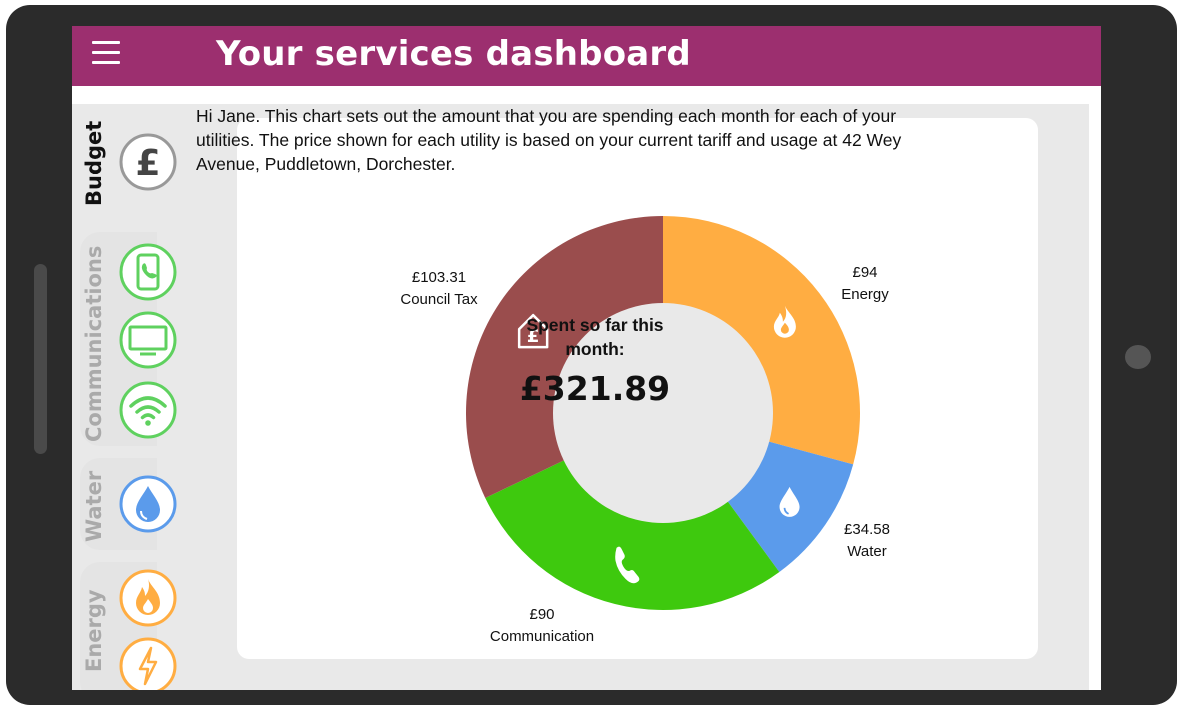 This screenshot has width=1183, height=709. Describe the element at coordinates (595, 349) in the screenshot. I see `center-label-line2: month:` at that location.